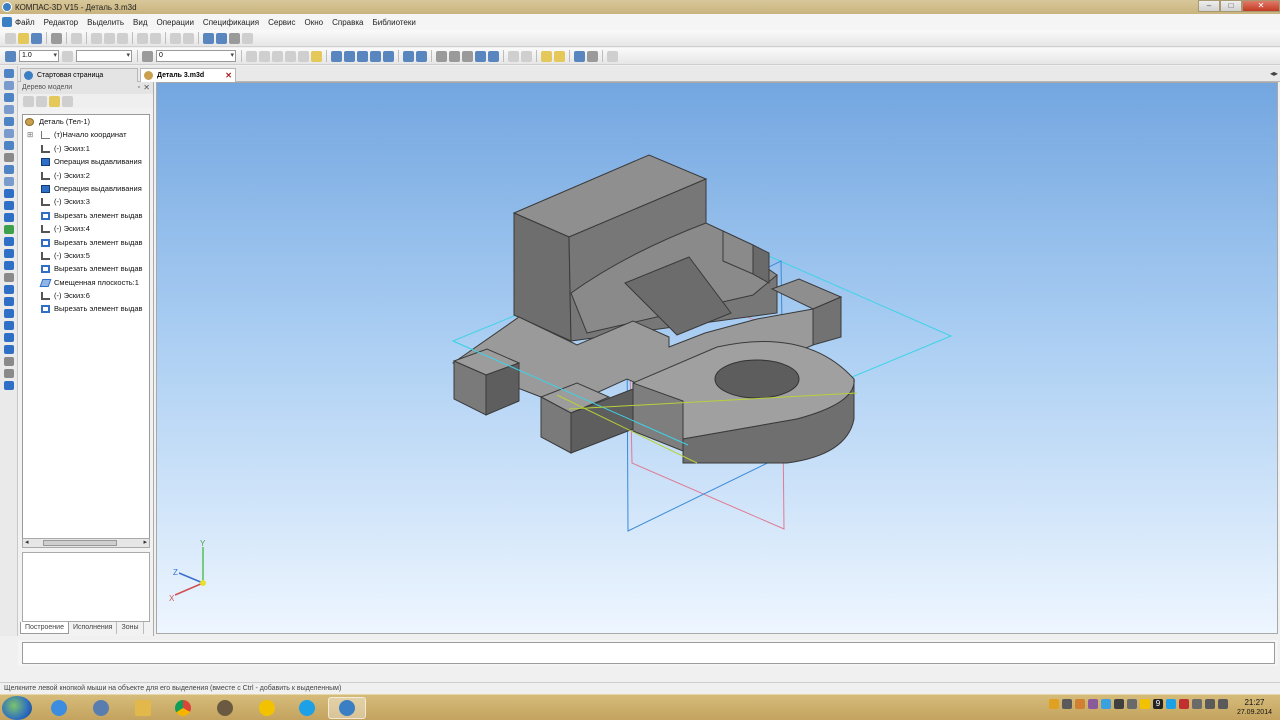  What do you see at coordinates (225, 708) in the screenshot?
I see `taskbar-wot` at bounding box center [225, 708].